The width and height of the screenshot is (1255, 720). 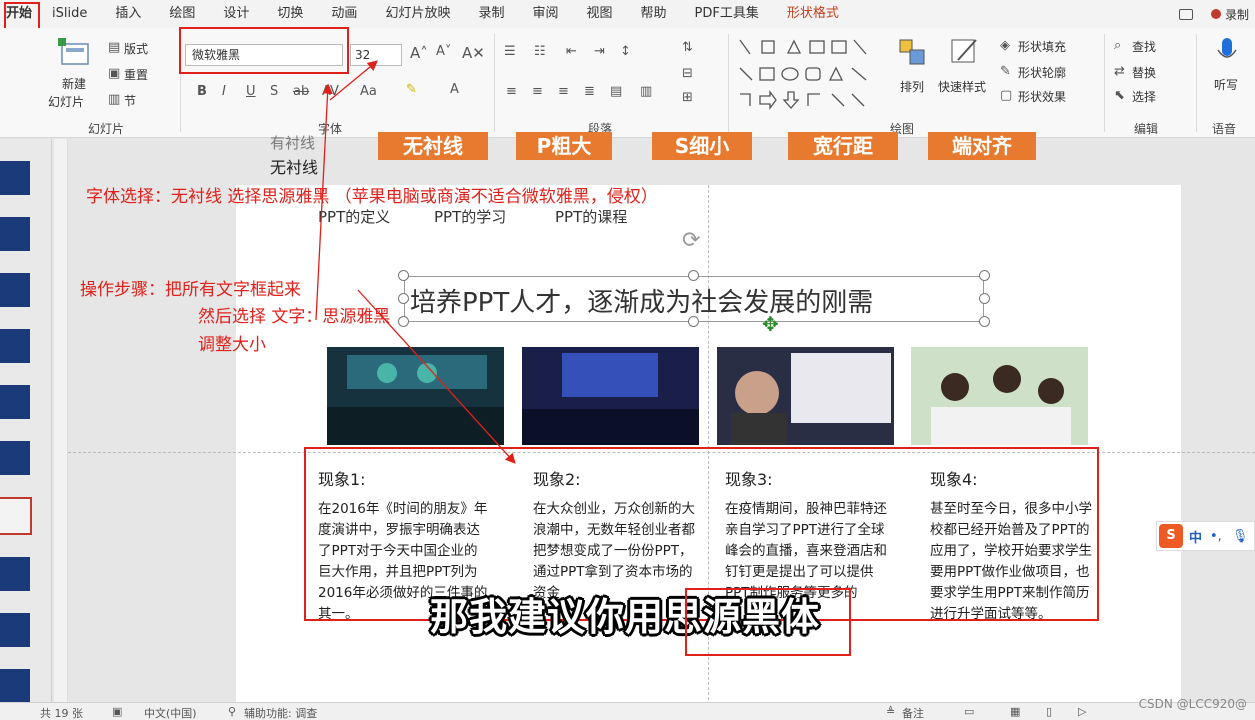 I want to click on accessibility-status: 辅助功能: 调查, so click(x=280, y=712).